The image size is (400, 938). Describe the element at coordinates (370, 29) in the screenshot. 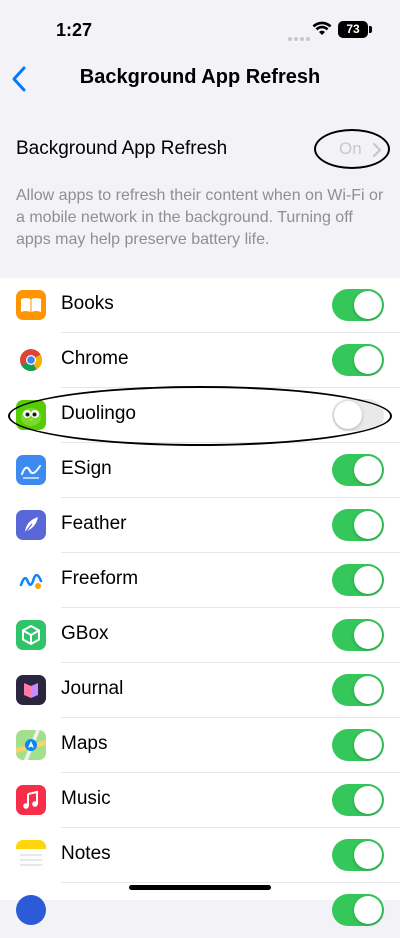

I see `battery-cap` at that location.